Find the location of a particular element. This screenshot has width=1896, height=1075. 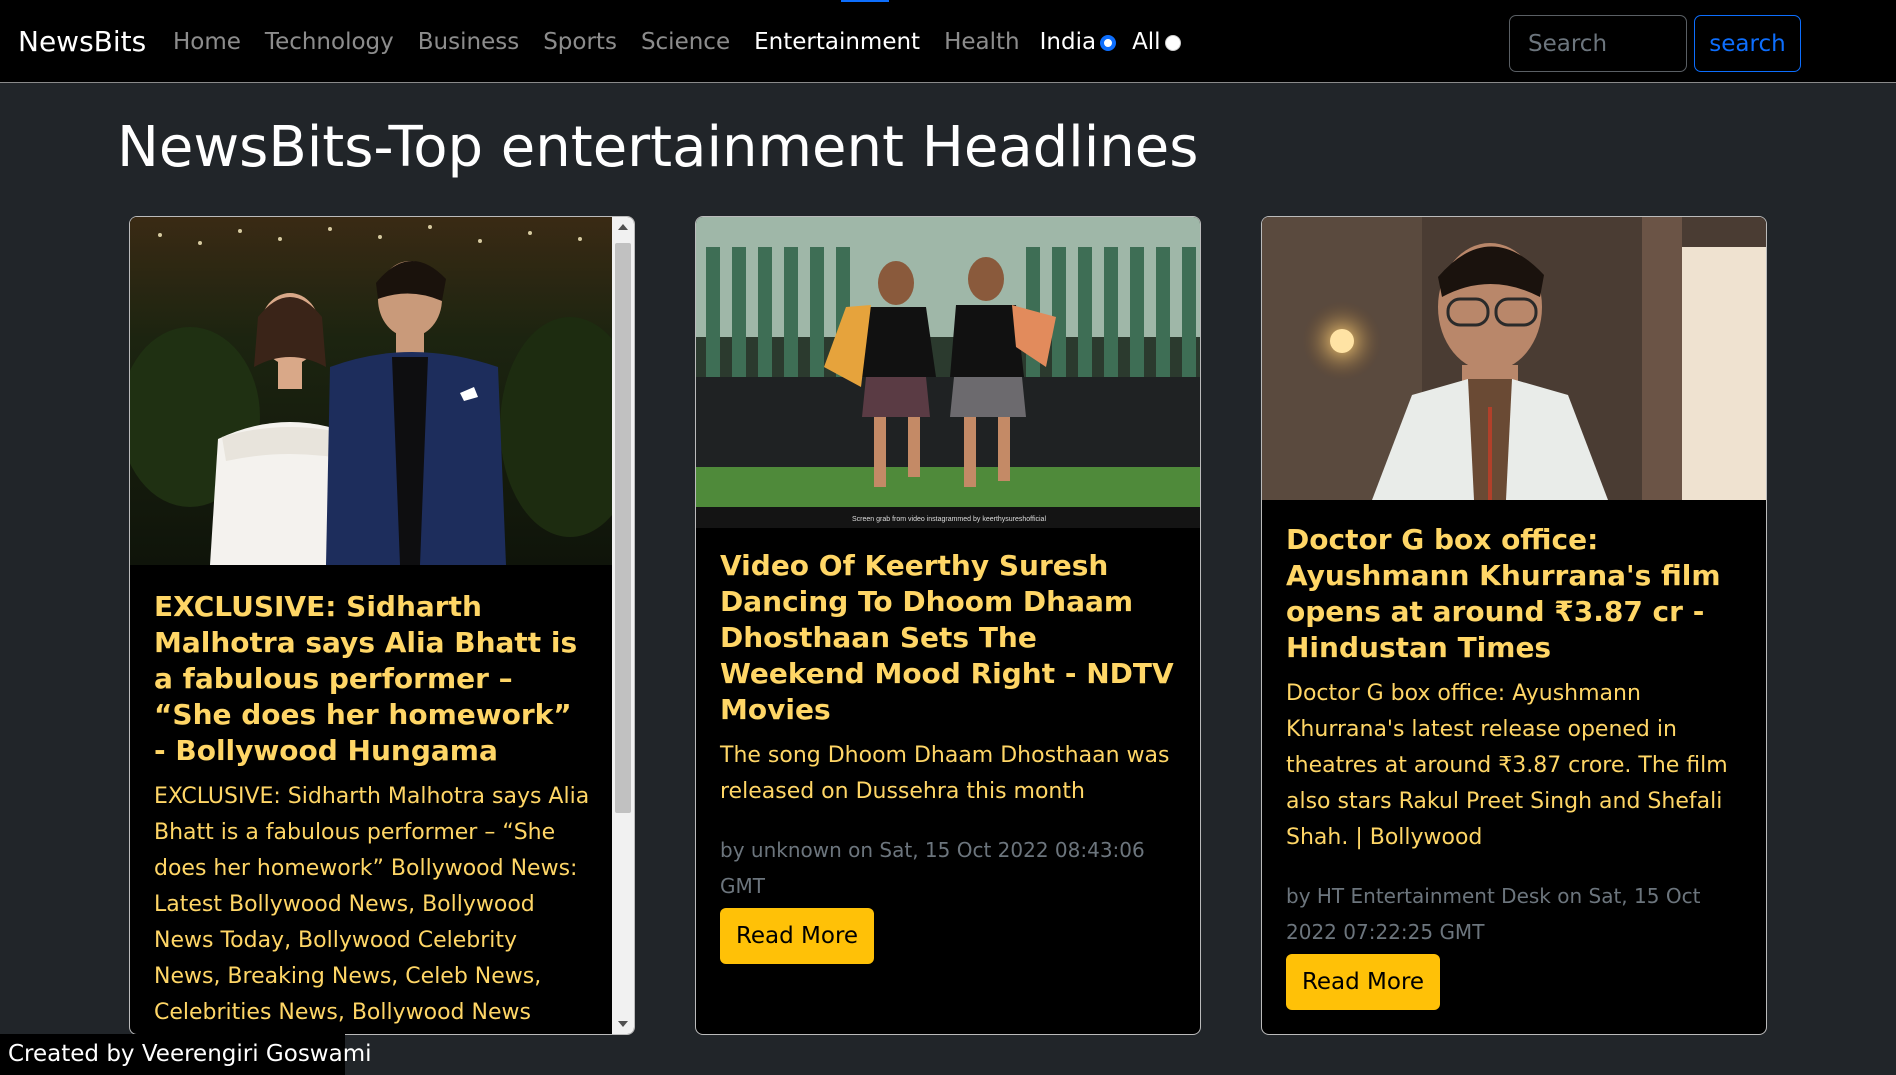

radio-india is located at coordinates (1108, 43).